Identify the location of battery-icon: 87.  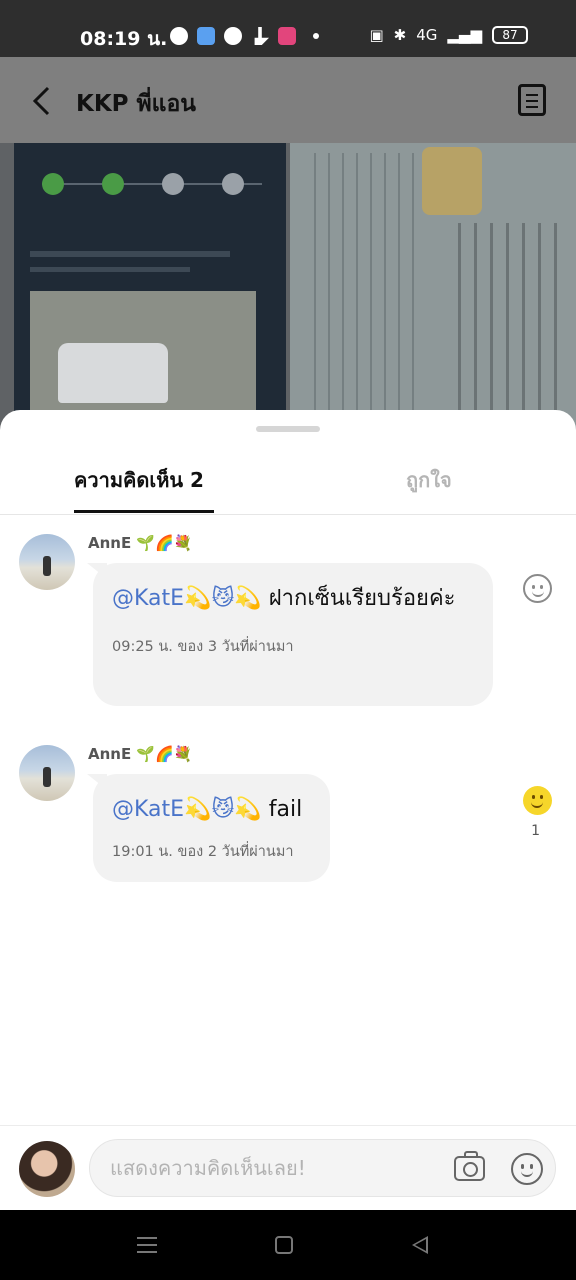
(510, 35).